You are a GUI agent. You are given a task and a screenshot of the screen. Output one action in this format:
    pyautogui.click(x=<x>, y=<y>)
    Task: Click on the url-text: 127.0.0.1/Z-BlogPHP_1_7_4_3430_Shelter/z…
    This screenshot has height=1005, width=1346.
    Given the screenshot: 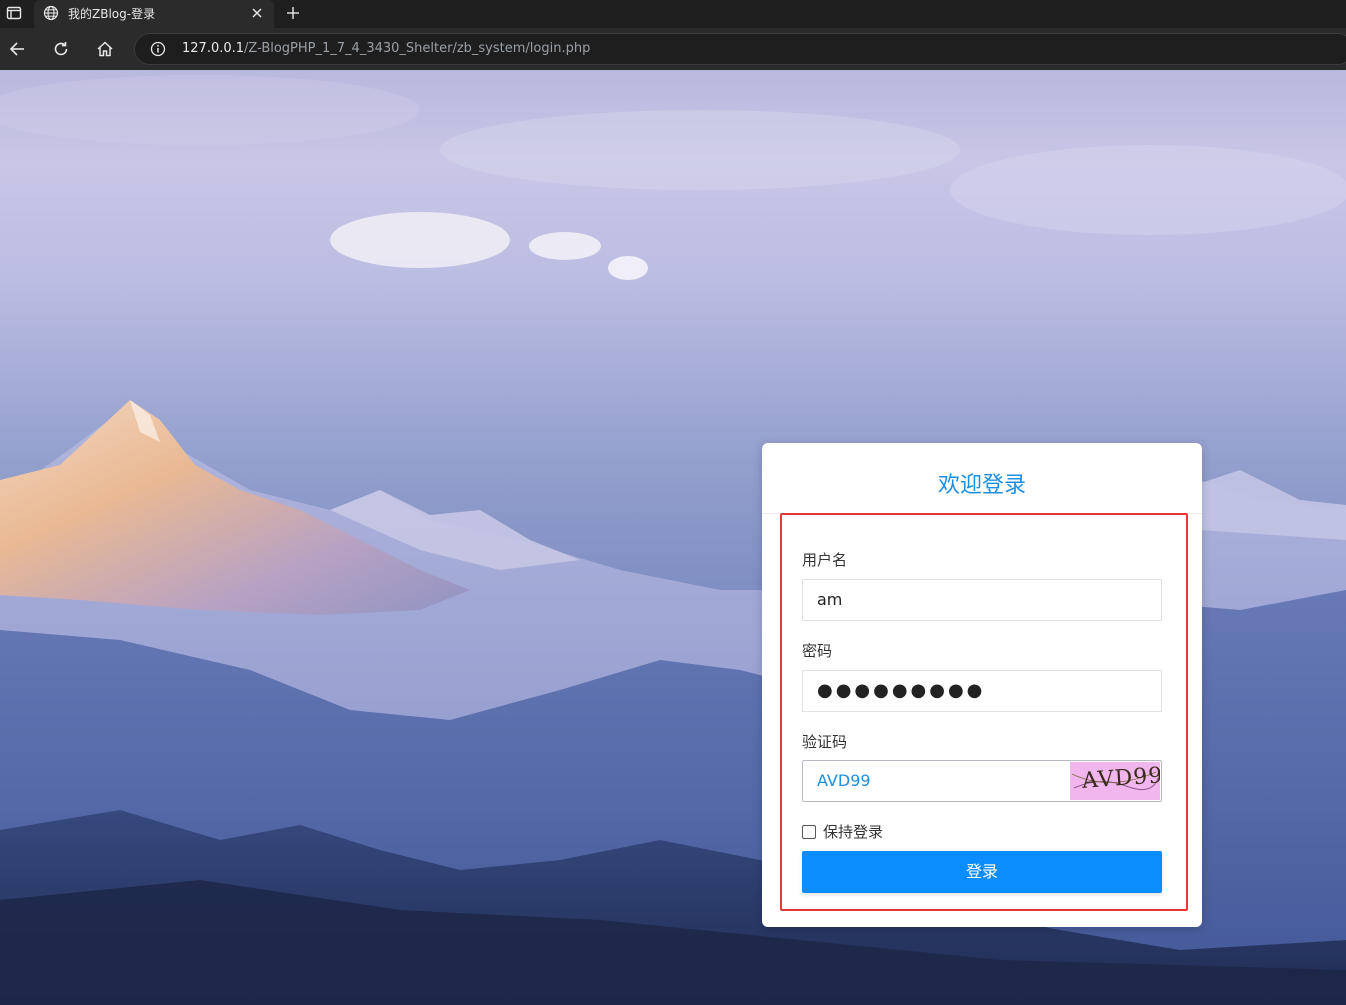 What is the action you would take?
    pyautogui.click(x=386, y=48)
    